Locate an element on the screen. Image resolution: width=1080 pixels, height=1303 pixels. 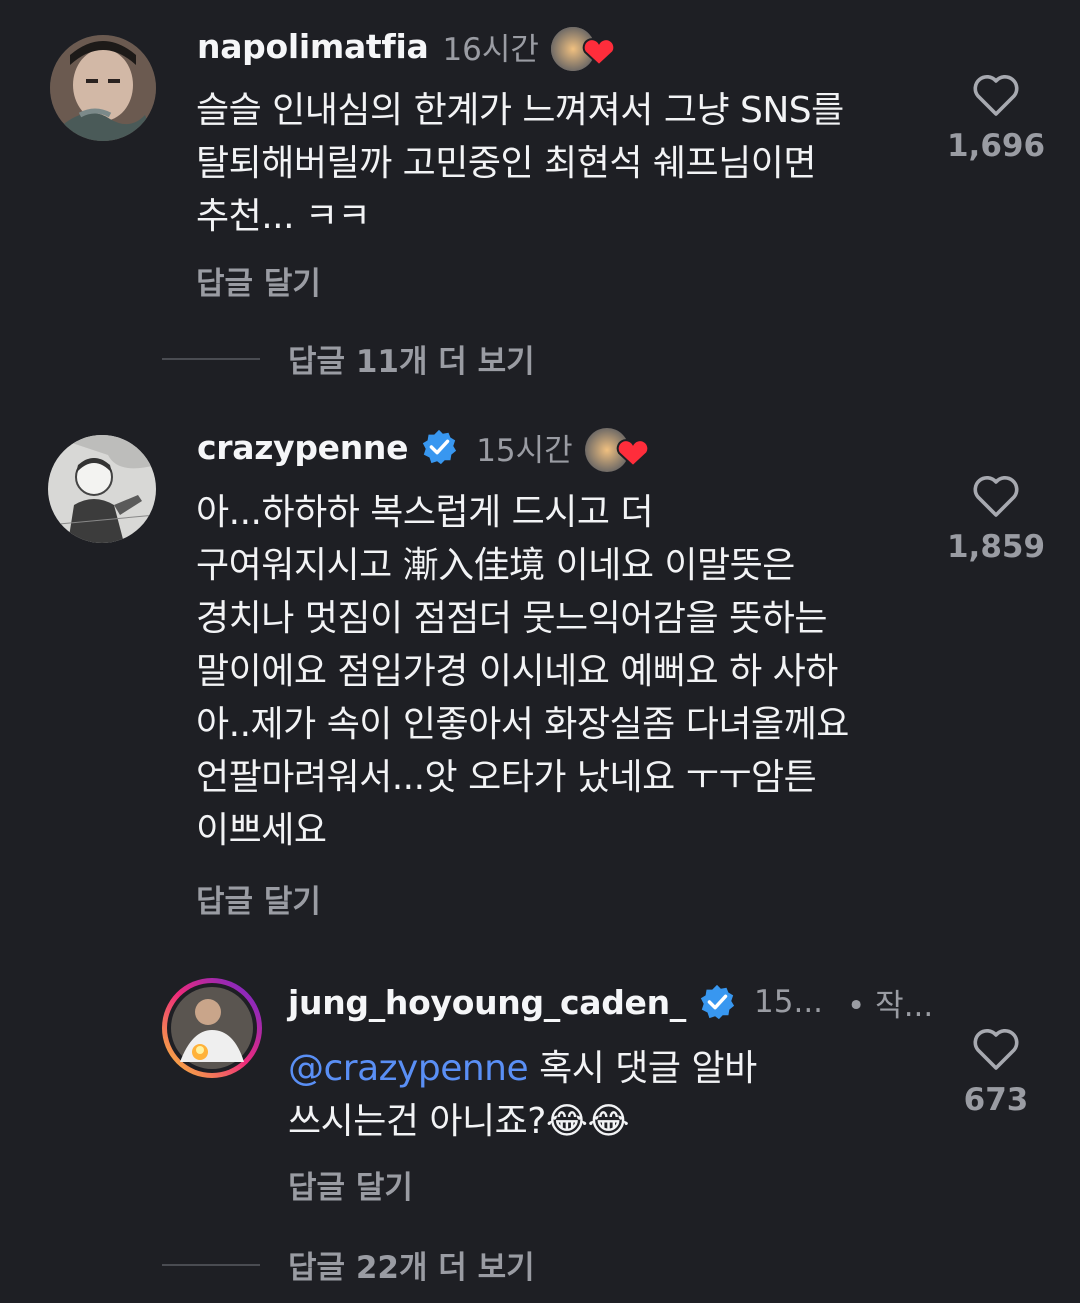
username: jung_hoyoung_caden_ is located at coordinates (487, 1002).